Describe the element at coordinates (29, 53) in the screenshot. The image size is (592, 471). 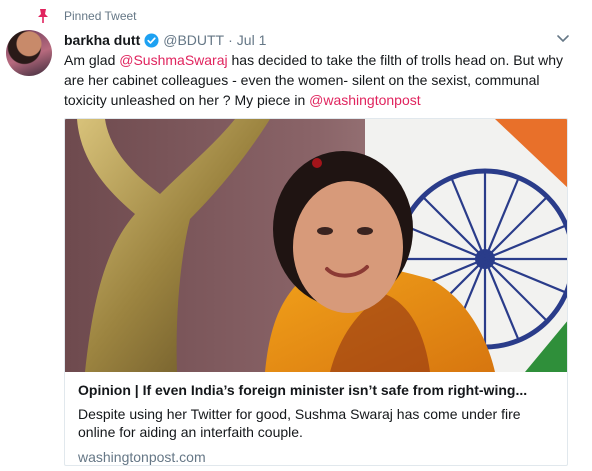
I see `avatar` at that location.